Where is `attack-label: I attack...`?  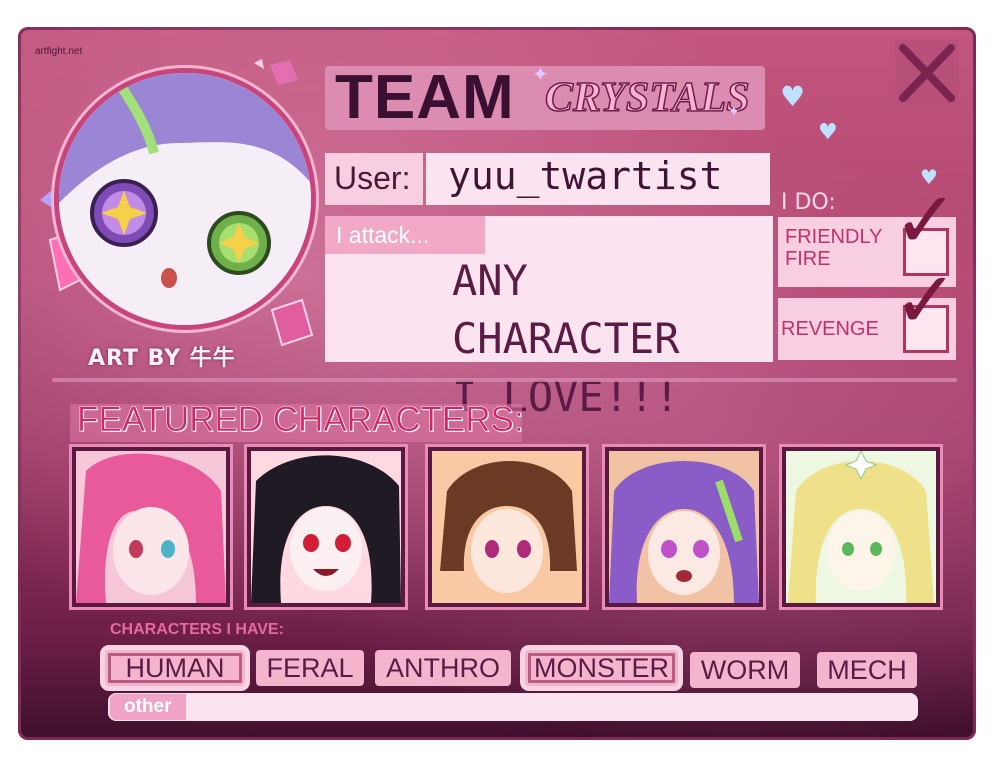
attack-label: I attack... is located at coordinates (383, 235).